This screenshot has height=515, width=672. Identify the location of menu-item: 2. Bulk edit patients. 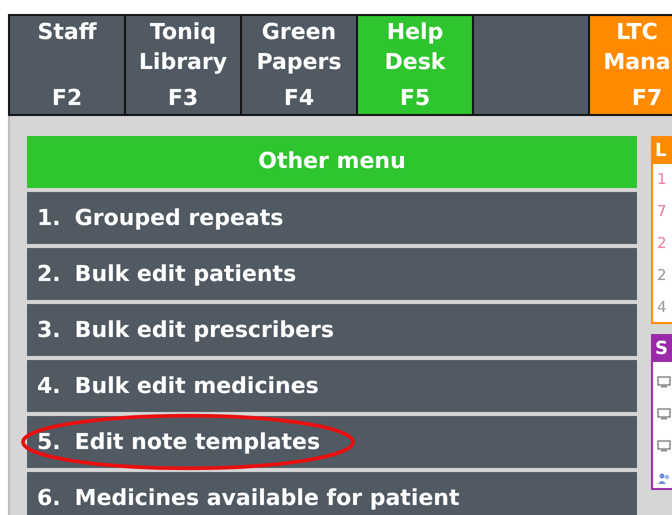
(332, 274).